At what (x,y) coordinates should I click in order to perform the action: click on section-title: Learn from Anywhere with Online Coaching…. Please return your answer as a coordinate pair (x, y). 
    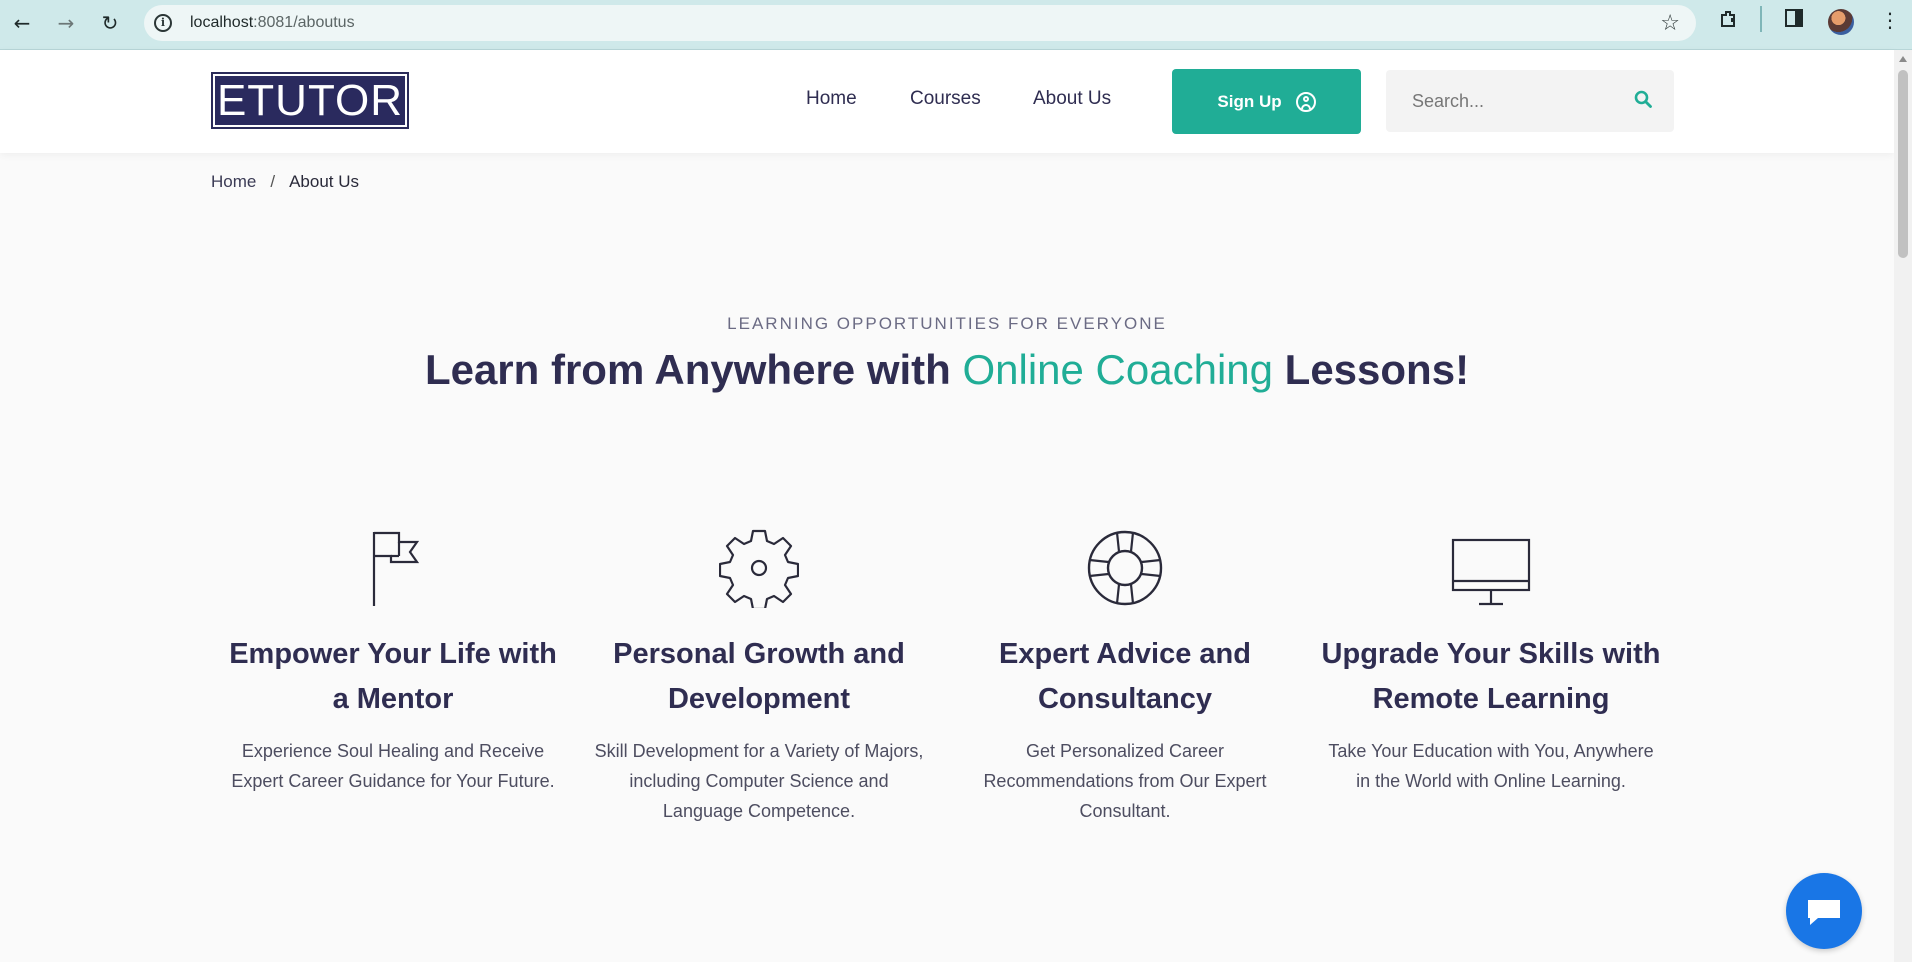
    Looking at the image, I should click on (947, 370).